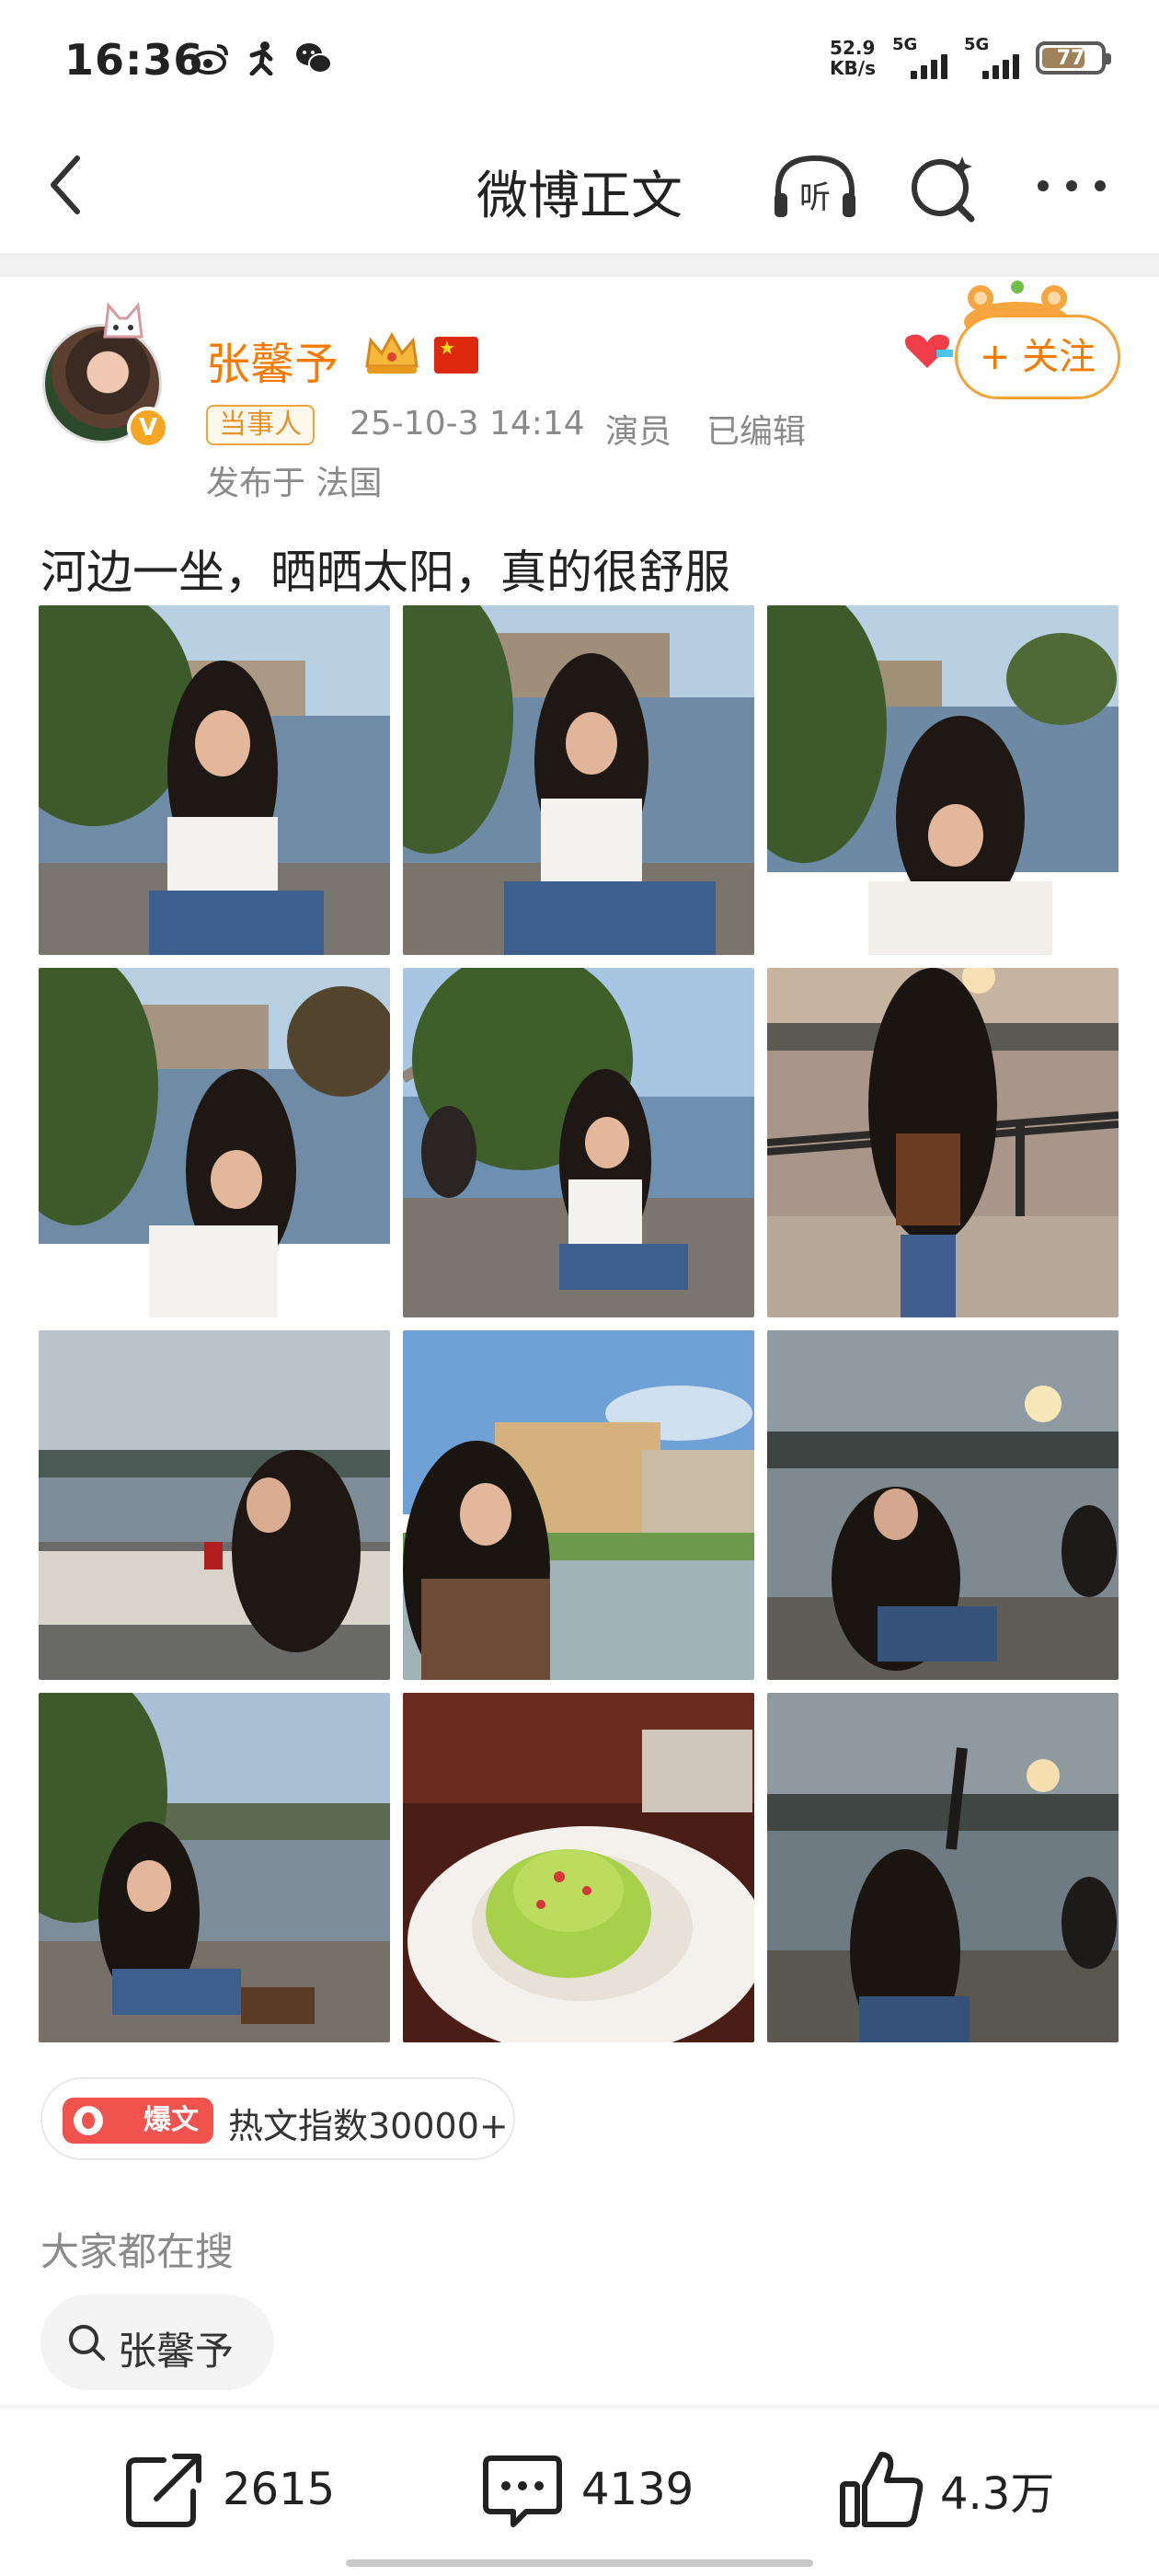 The width and height of the screenshot is (1159, 2576). I want to click on page-title: 微博正文, so click(579, 196).